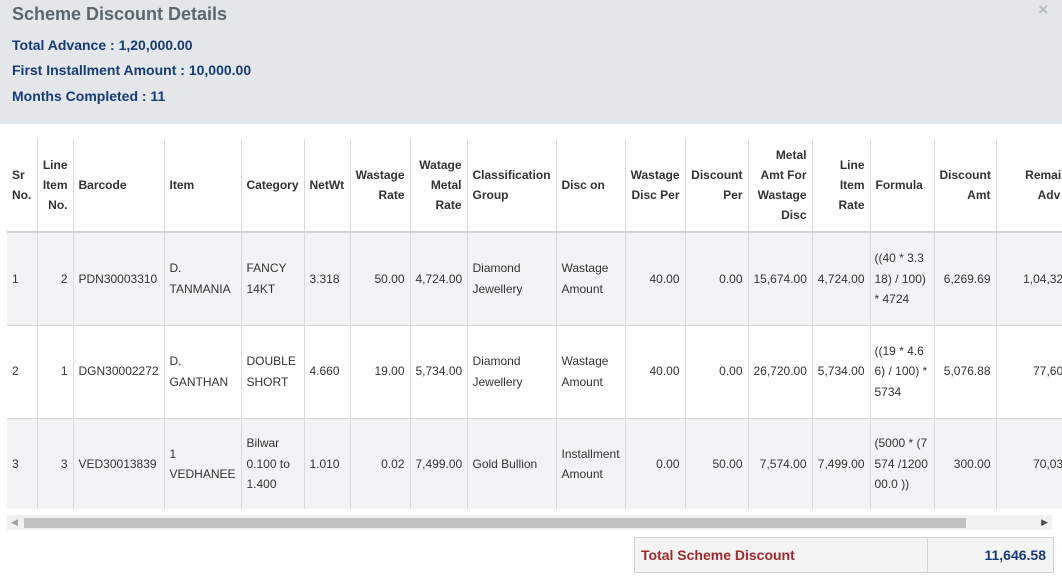 Image resolution: width=1062 pixels, height=585 pixels. I want to click on col-header-barcode: Barcode, so click(119, 186).